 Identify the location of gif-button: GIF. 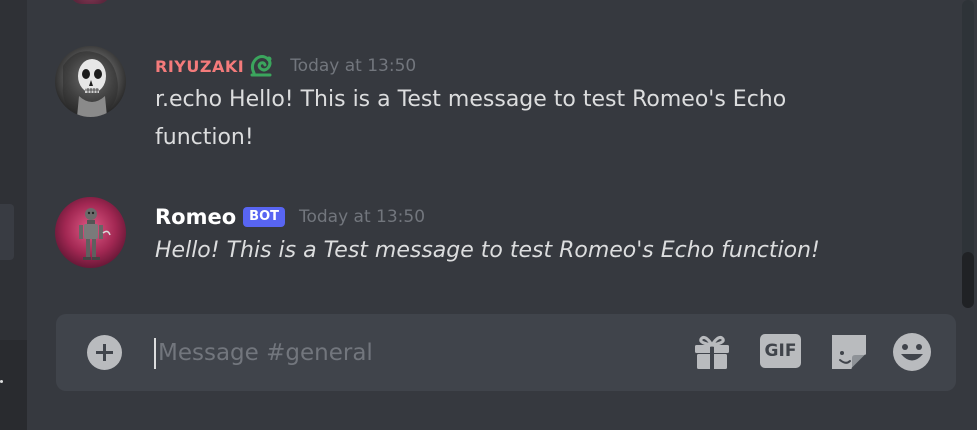
(780, 352).